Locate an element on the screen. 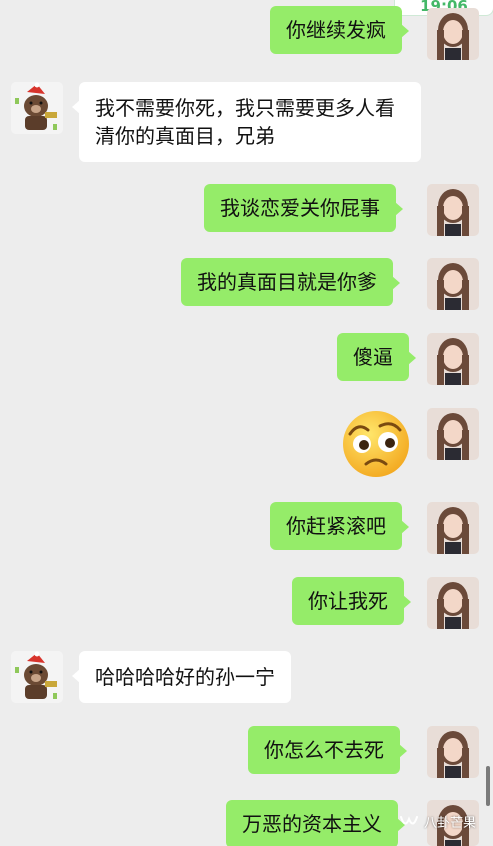 The height and width of the screenshot is (846, 493). message-bubble-sent: 你继续发疯 is located at coordinates (339, 30).